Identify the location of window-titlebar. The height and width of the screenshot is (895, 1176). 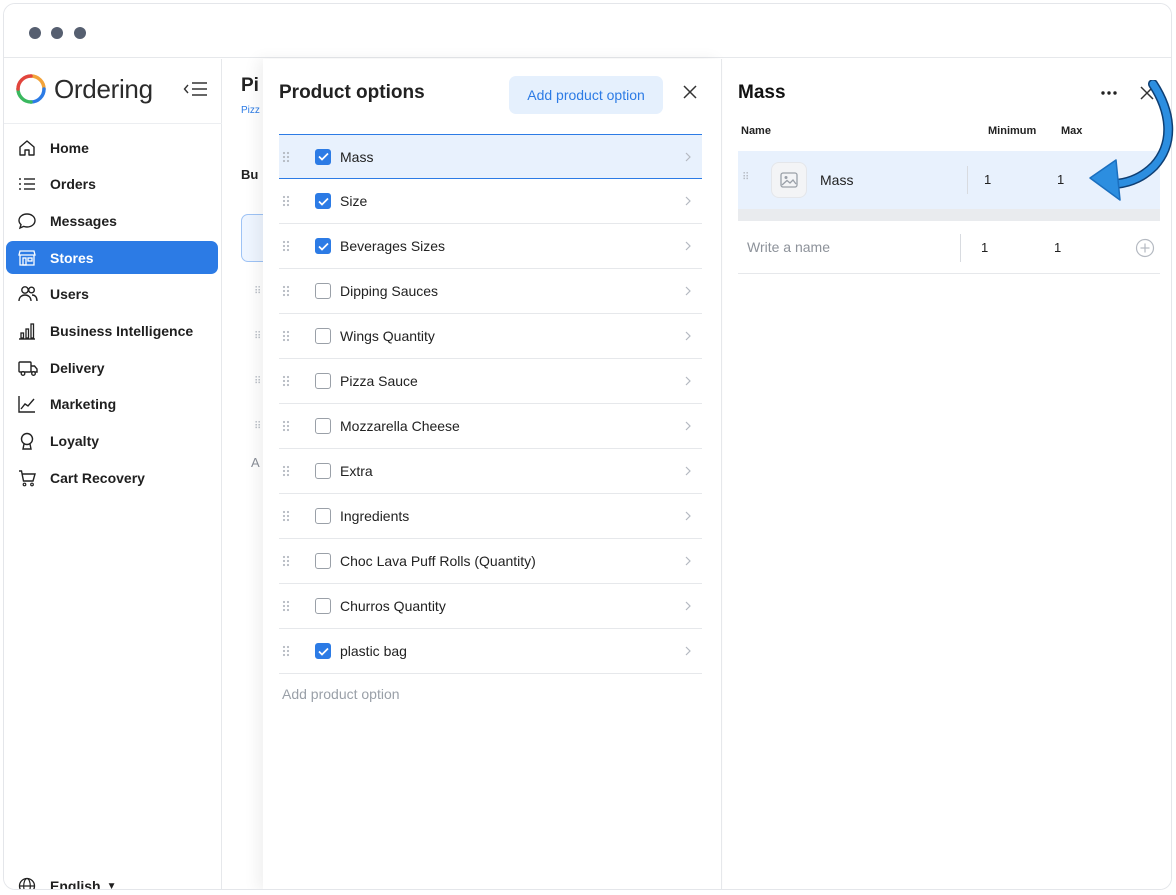
(587, 31).